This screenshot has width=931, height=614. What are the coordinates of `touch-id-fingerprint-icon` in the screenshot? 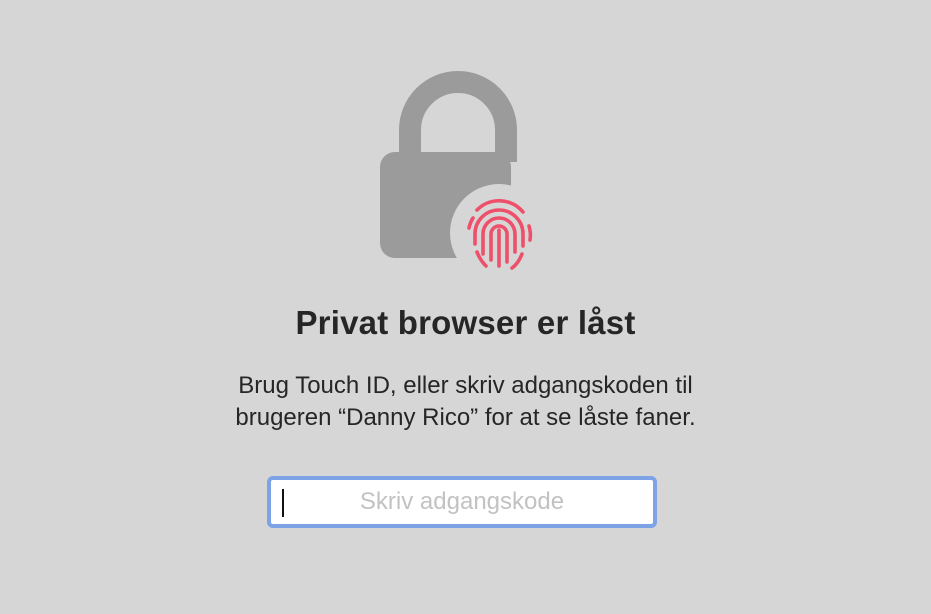 It's located at (499, 232).